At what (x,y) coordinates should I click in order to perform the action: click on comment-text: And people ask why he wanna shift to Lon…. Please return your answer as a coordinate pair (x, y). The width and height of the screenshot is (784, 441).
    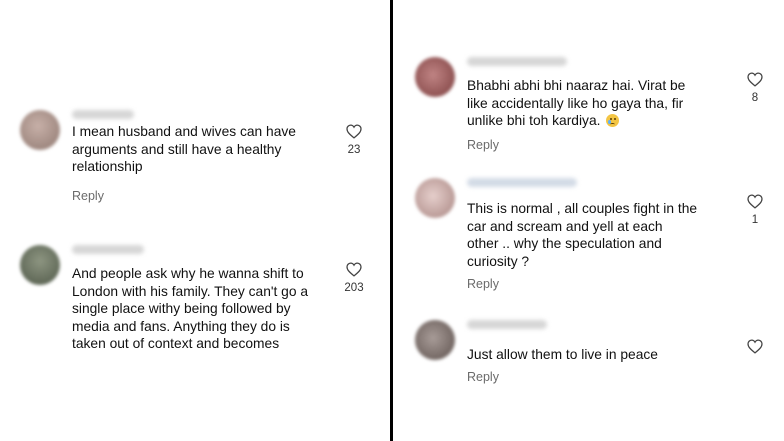
    Looking at the image, I should click on (190, 308).